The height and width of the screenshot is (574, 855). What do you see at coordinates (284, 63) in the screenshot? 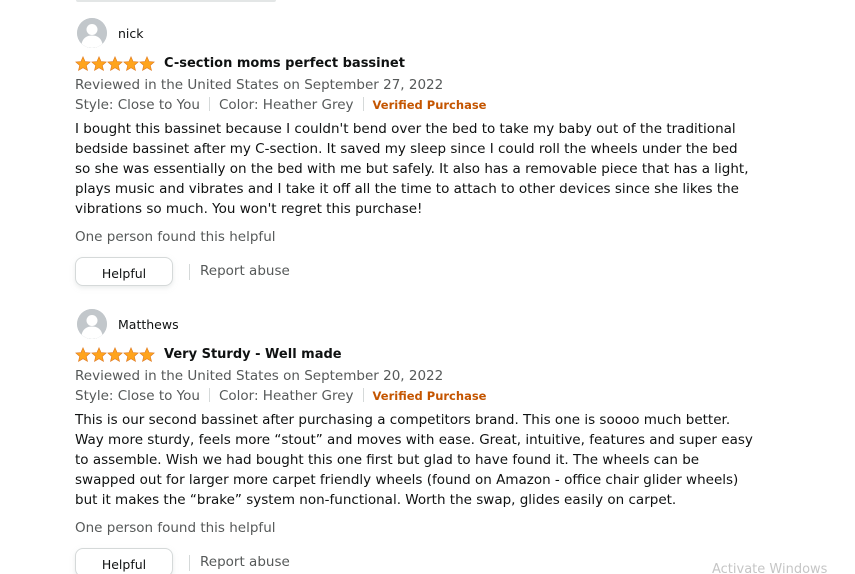
I see `review-title: C-section moms perfect bassinet` at bounding box center [284, 63].